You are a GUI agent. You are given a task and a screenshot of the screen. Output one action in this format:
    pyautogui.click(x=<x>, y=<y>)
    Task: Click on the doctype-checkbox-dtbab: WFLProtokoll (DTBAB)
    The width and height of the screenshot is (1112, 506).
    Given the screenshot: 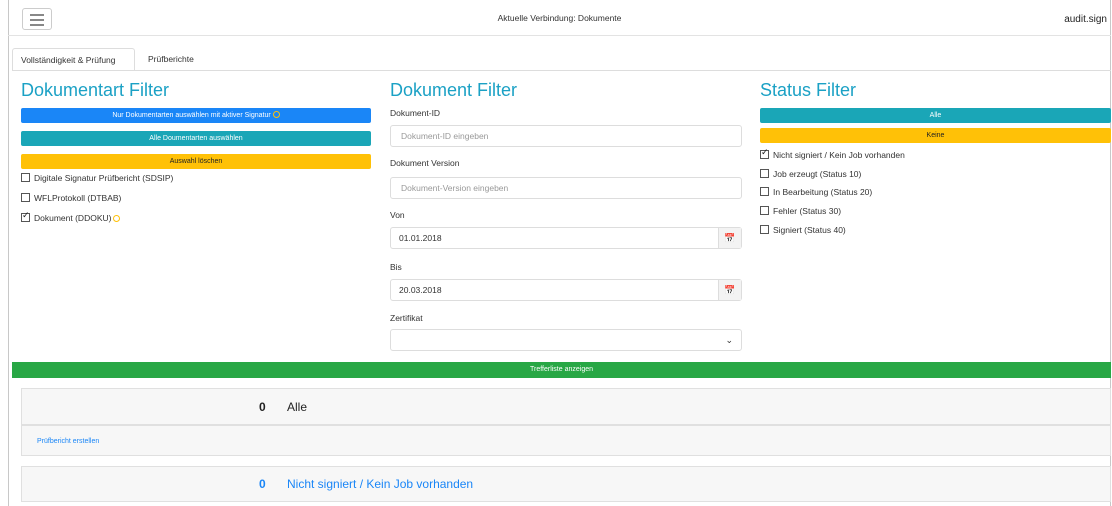 What is the action you would take?
    pyautogui.click(x=71, y=198)
    